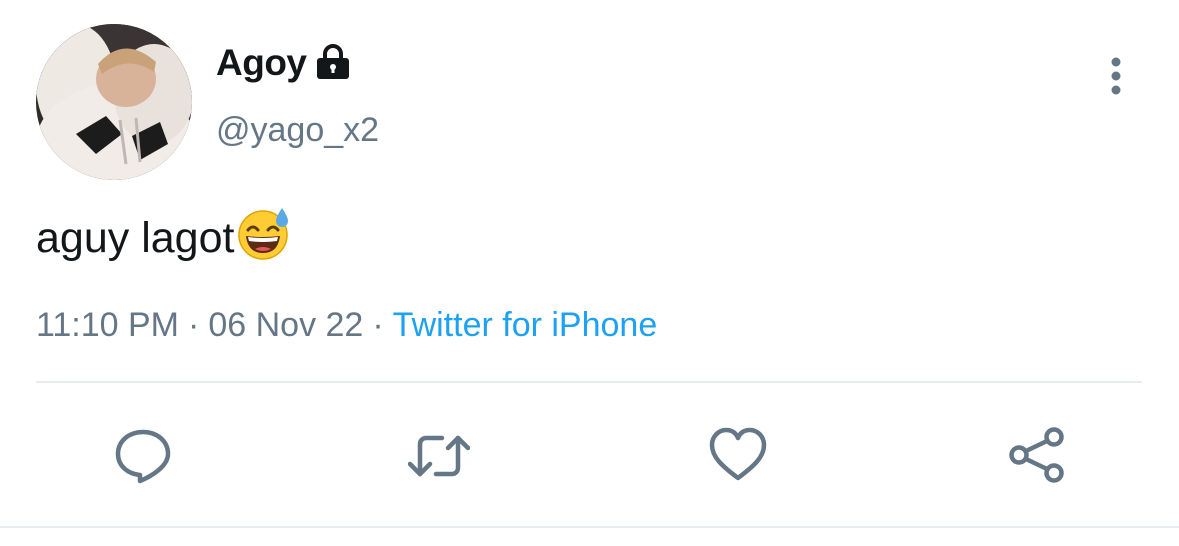  I want to click on divider, so click(589, 382).